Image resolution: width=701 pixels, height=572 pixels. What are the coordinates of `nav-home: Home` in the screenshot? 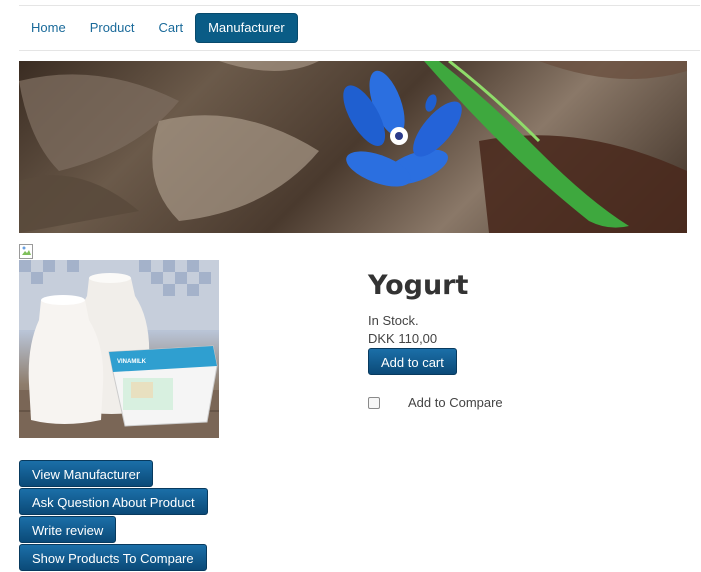 It's located at (48, 28).